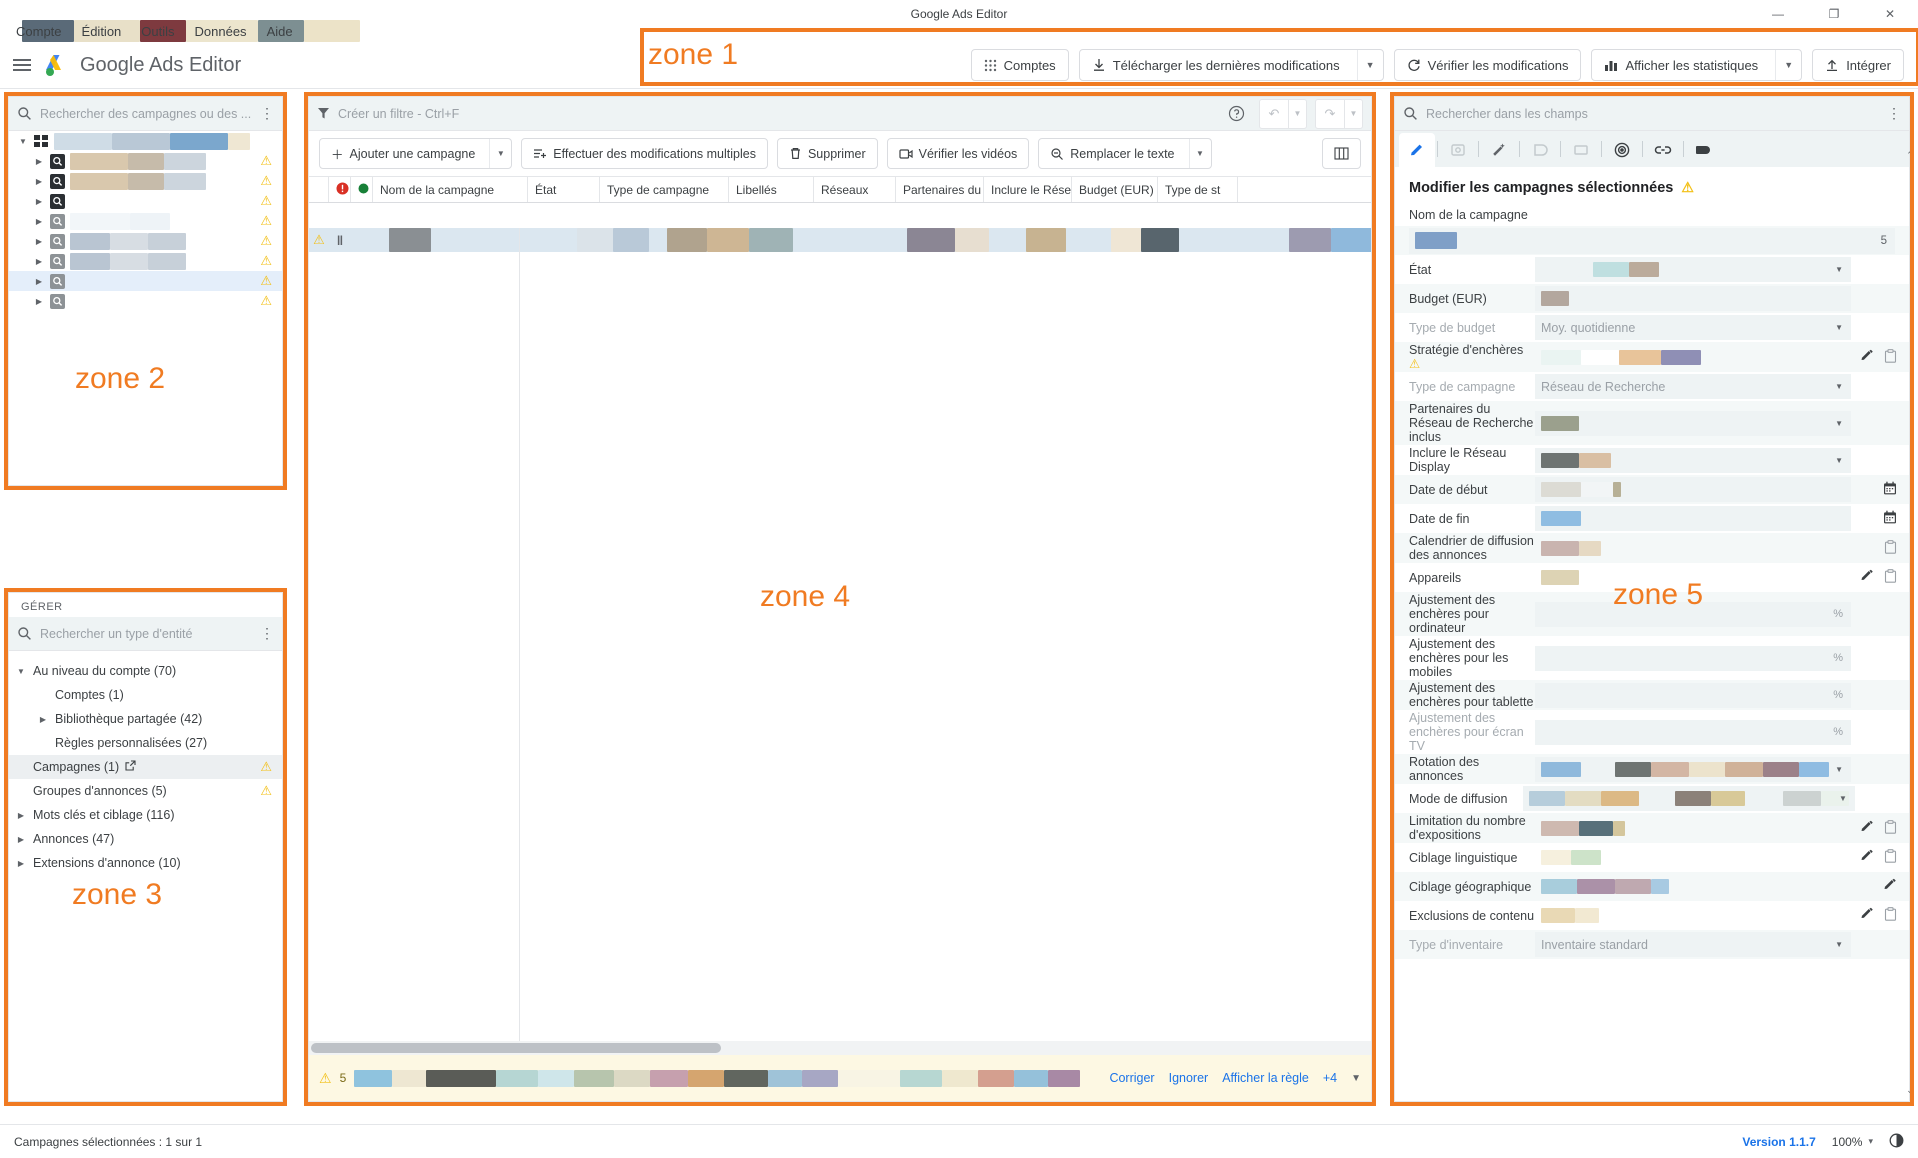 Image resolution: width=1918 pixels, height=1158 pixels. Describe the element at coordinates (1198, 189) in the screenshot. I see `grid-column-header-11: Type de st` at that location.